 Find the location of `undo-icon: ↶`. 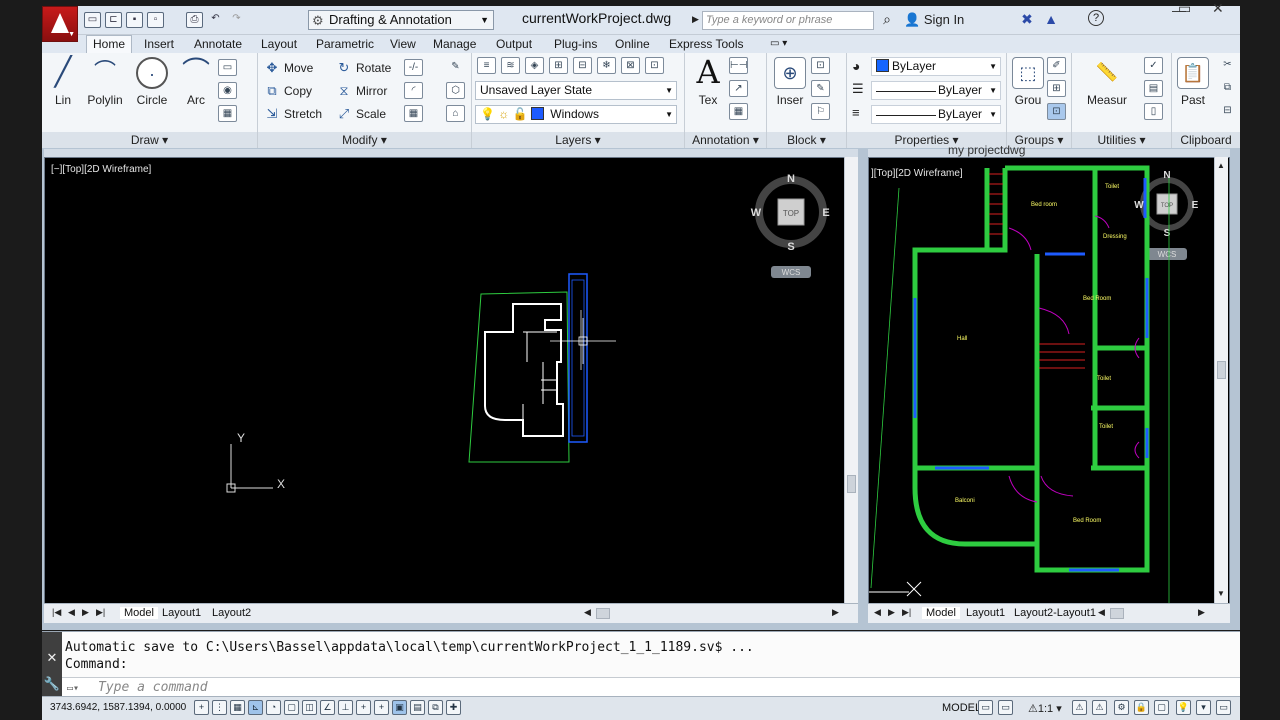

undo-icon: ↶ is located at coordinates (215, 20).